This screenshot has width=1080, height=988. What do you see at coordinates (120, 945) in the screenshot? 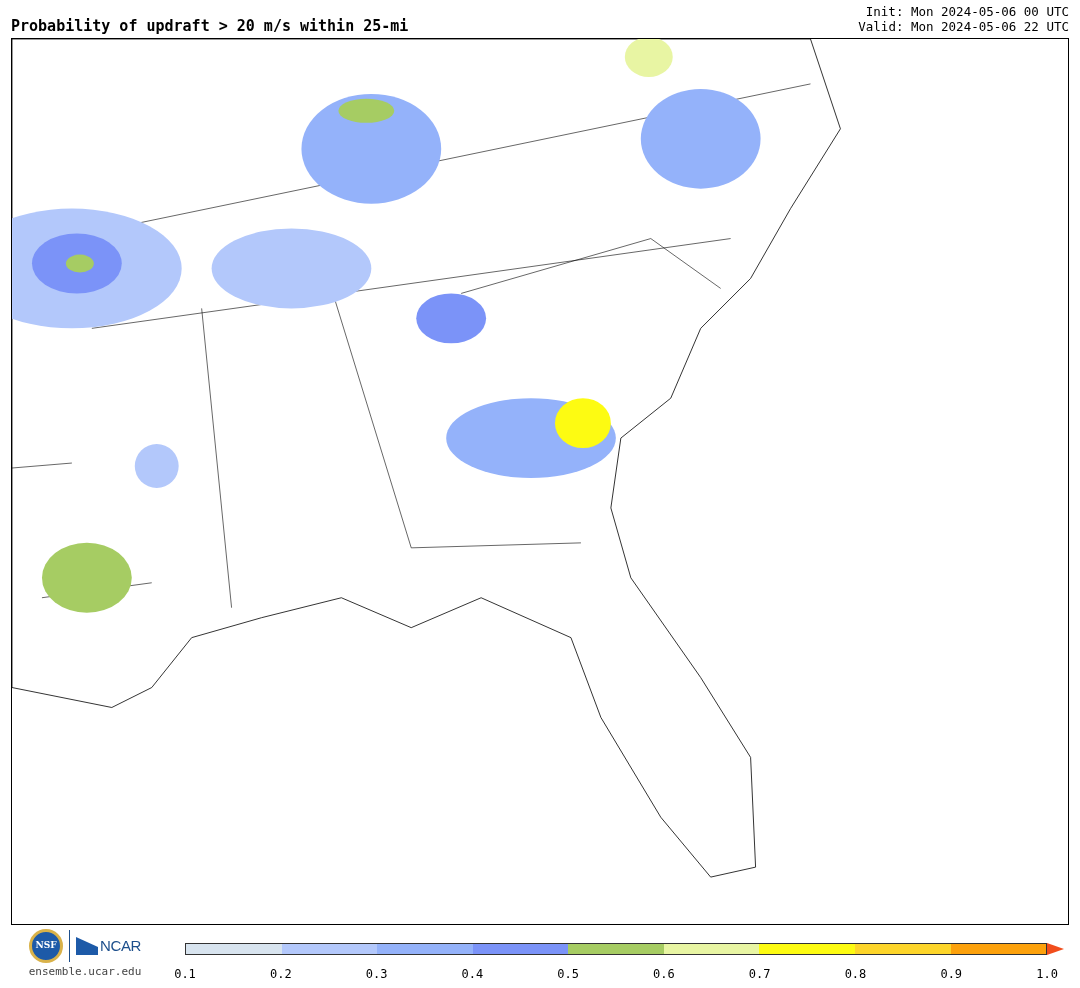
I see `ncar-logo: NCAR` at bounding box center [120, 945].